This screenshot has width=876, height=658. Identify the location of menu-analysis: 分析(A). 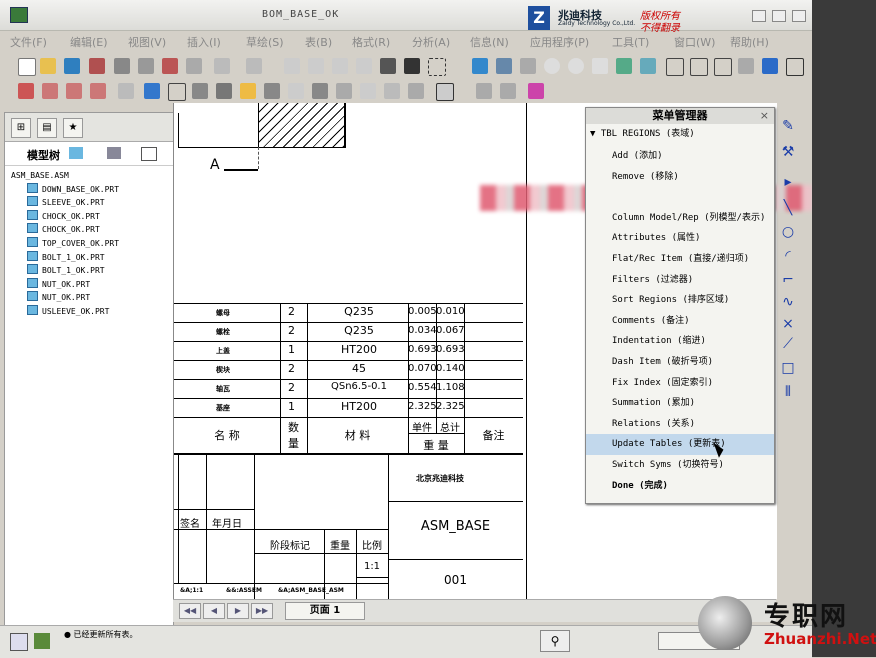
(431, 42).